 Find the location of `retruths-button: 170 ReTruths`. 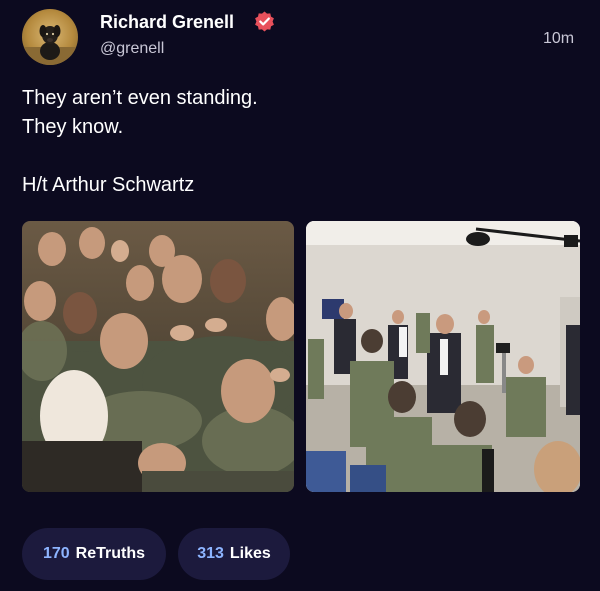

retruths-button: 170 ReTruths is located at coordinates (94, 554).